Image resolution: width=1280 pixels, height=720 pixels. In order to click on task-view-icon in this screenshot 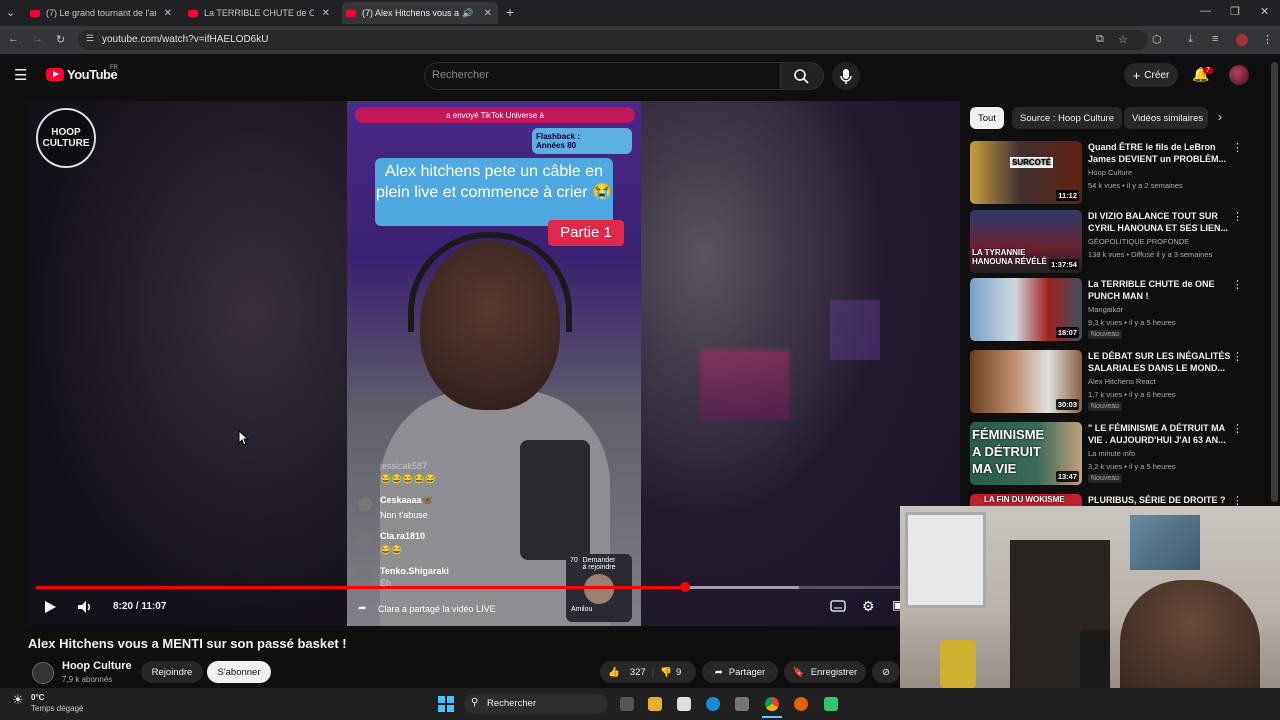, I will do `click(627, 704)`.